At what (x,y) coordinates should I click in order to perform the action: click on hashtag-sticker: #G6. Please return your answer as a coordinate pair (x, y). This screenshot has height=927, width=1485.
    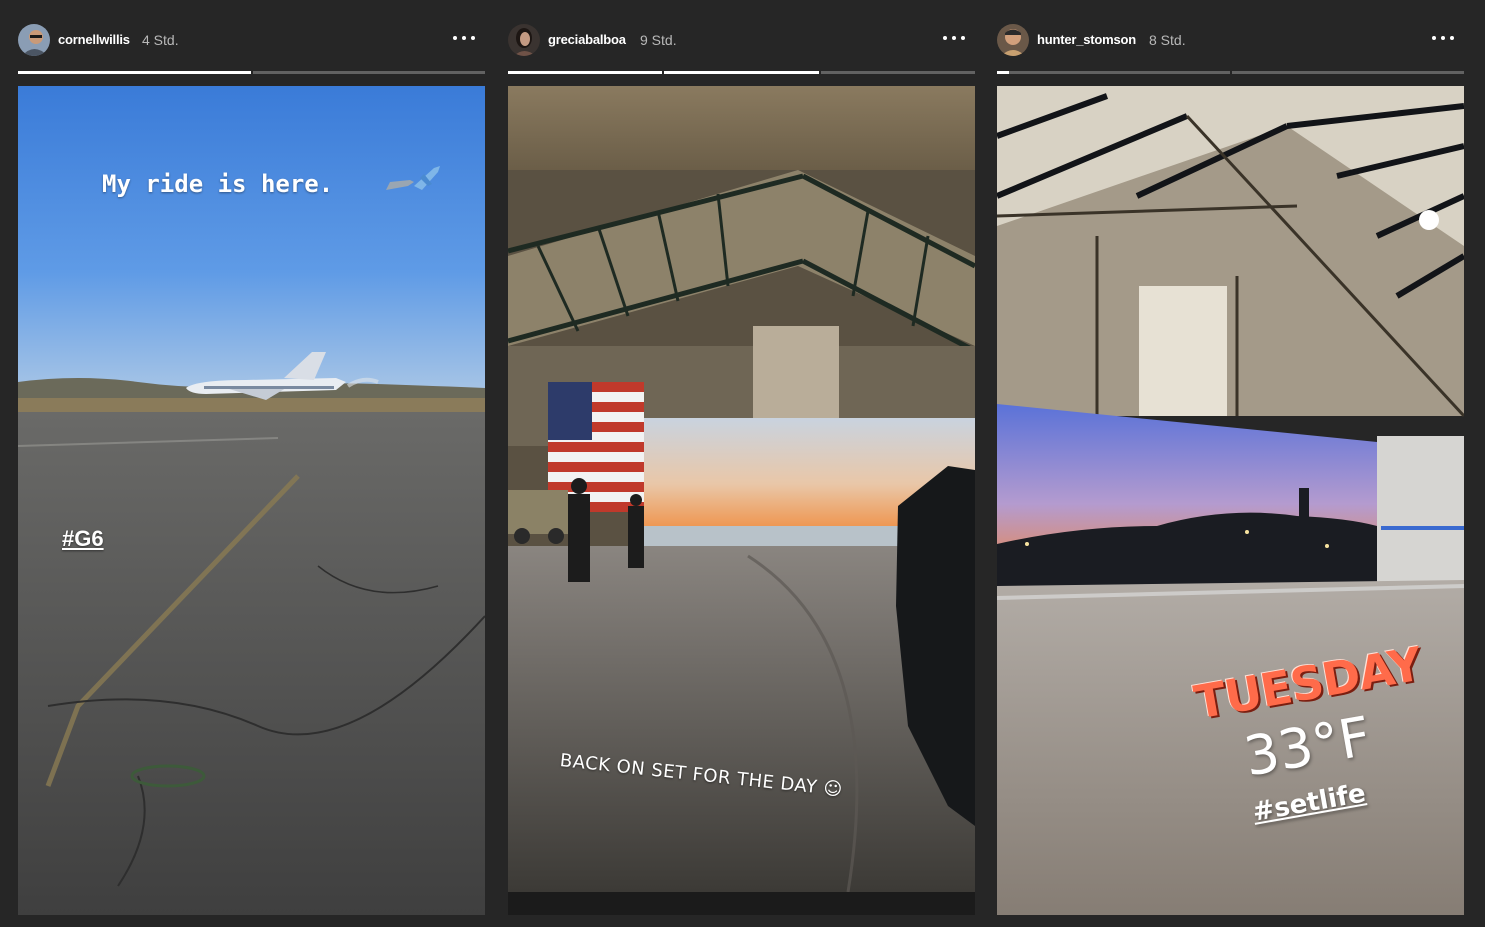
    Looking at the image, I should click on (83, 538).